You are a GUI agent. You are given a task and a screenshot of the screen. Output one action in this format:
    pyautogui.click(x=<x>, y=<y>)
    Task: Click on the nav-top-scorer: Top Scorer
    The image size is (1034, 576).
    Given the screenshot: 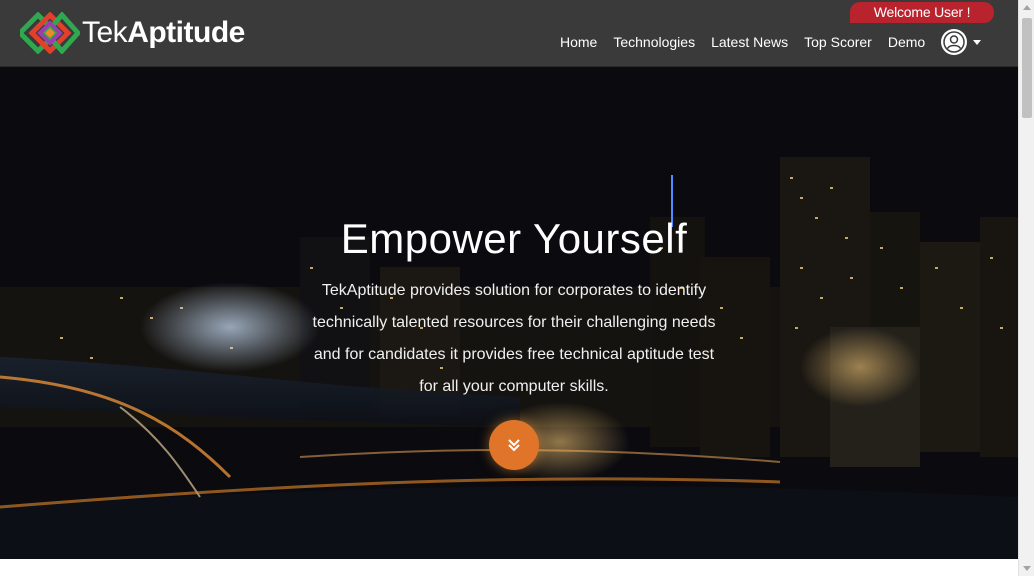 What is the action you would take?
    pyautogui.click(x=838, y=42)
    